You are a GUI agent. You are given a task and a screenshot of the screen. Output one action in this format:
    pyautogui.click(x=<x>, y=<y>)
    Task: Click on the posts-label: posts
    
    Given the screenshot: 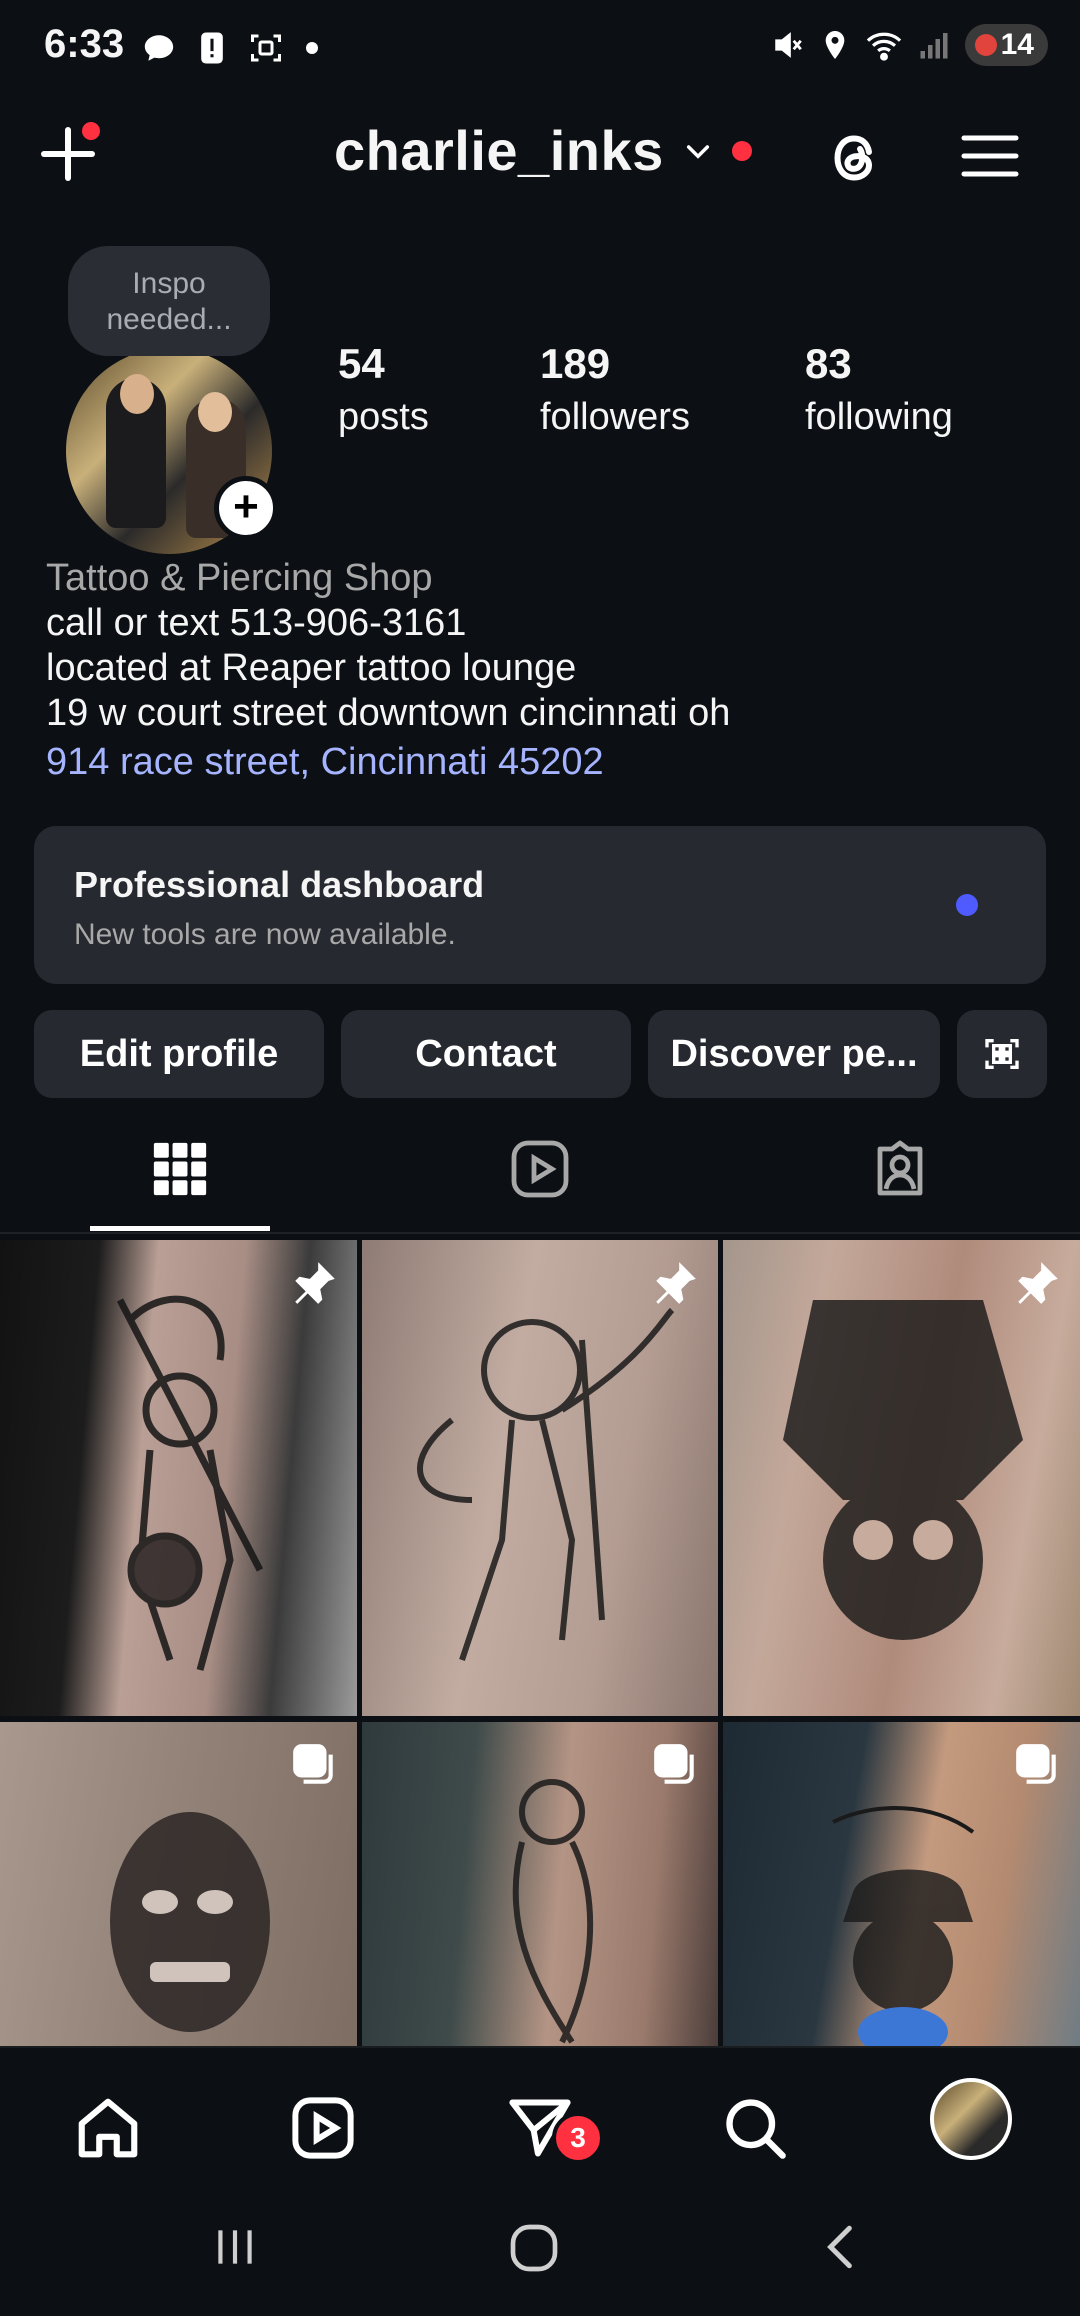 What is the action you would take?
    pyautogui.click(x=383, y=417)
    